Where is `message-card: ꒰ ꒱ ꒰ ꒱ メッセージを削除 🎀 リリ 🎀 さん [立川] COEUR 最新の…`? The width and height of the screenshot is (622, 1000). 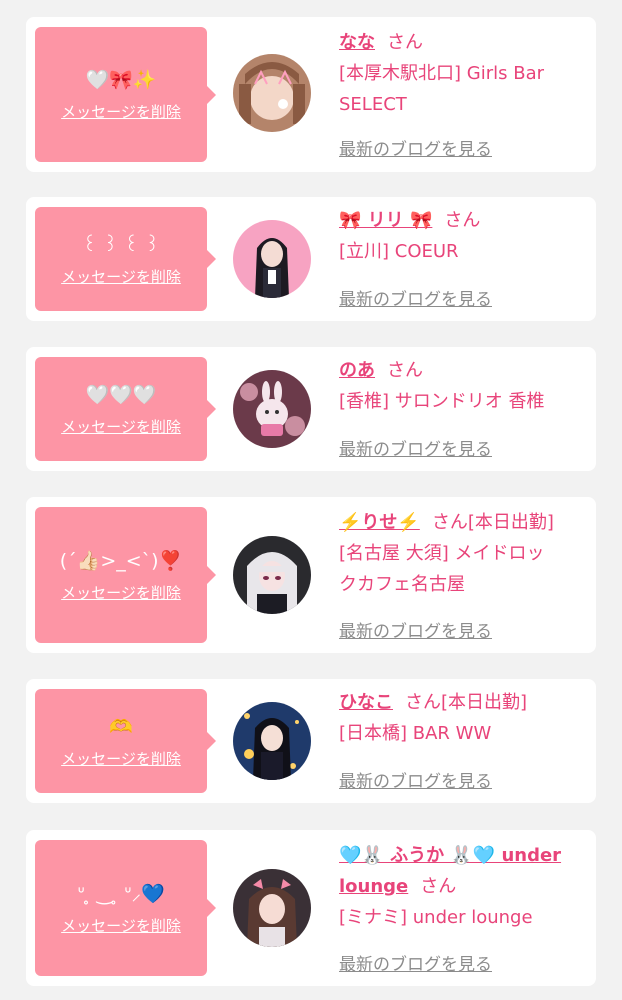
message-card: ꒰ ꒱ ꒰ ꒱ メッセージを削除 🎀 リリ 🎀 さん [立川] COEUR 最新の… is located at coordinates (311, 259).